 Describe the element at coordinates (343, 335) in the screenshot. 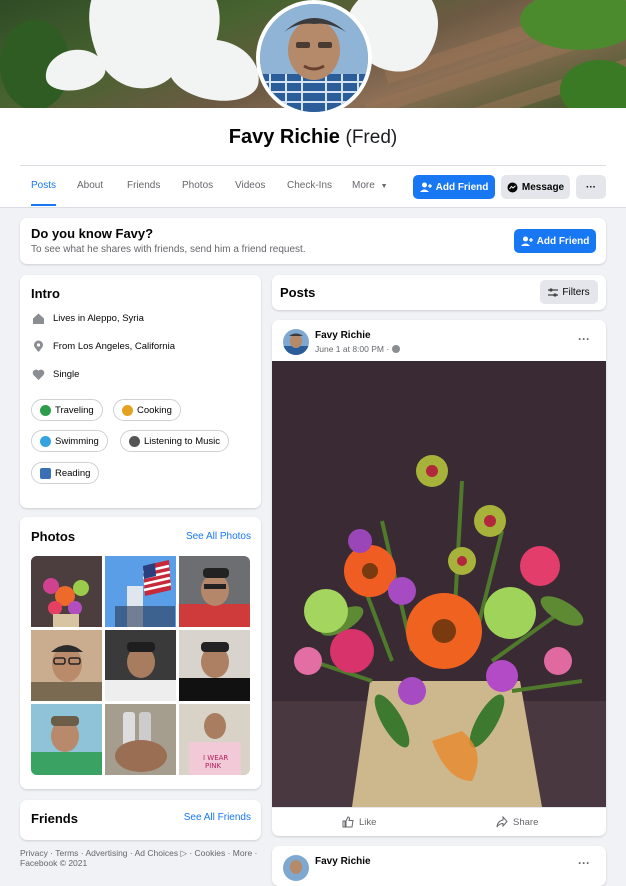

I see `post-author-name: Favy Richie` at that location.